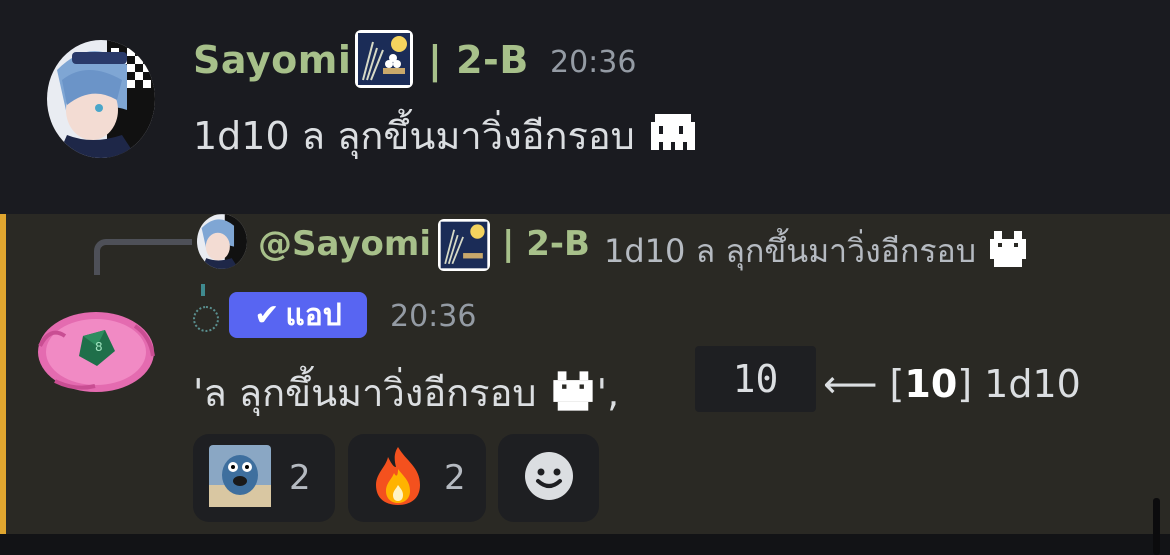  I want to click on role-tag: | 2-B, so click(478, 60).